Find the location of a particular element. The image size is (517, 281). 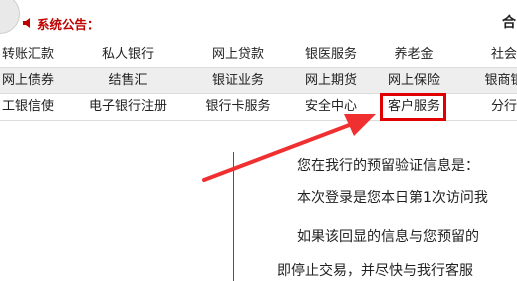

customer-service-highlight is located at coordinates (413, 107).